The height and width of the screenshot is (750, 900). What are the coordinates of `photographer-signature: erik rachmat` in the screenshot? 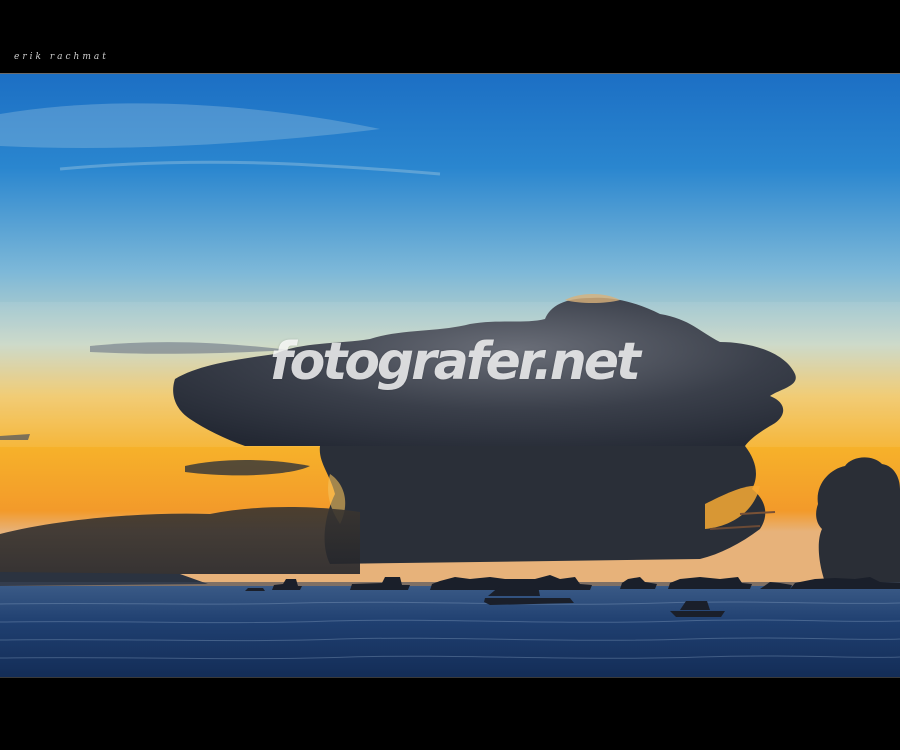 It's located at (61, 57).